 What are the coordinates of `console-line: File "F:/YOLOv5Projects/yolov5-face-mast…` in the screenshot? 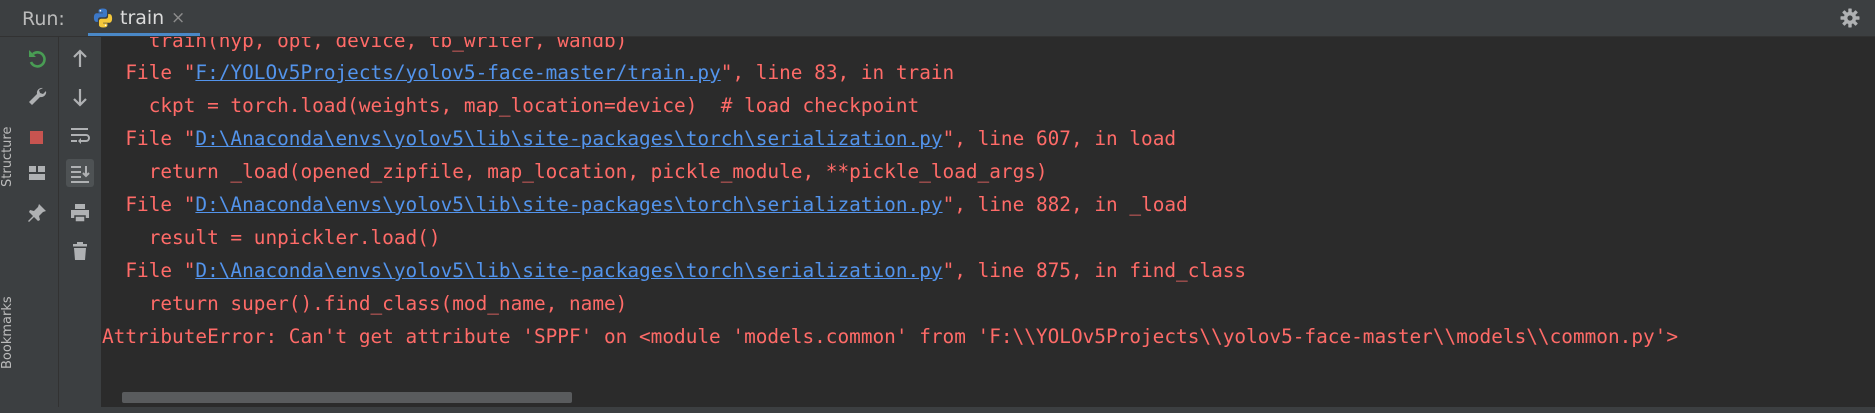 It's located at (528, 72).